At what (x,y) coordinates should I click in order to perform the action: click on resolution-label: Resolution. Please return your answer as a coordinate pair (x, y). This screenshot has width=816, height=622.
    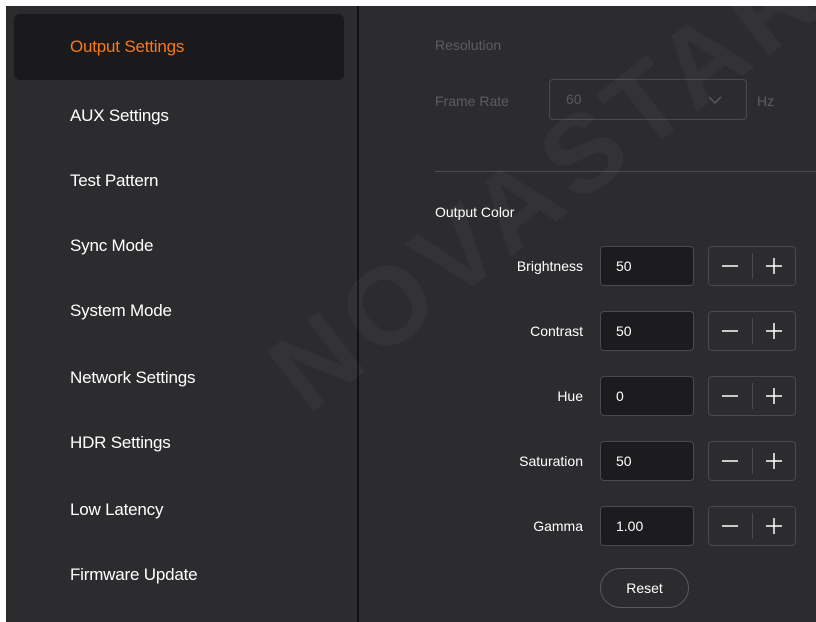
    Looking at the image, I should click on (468, 45).